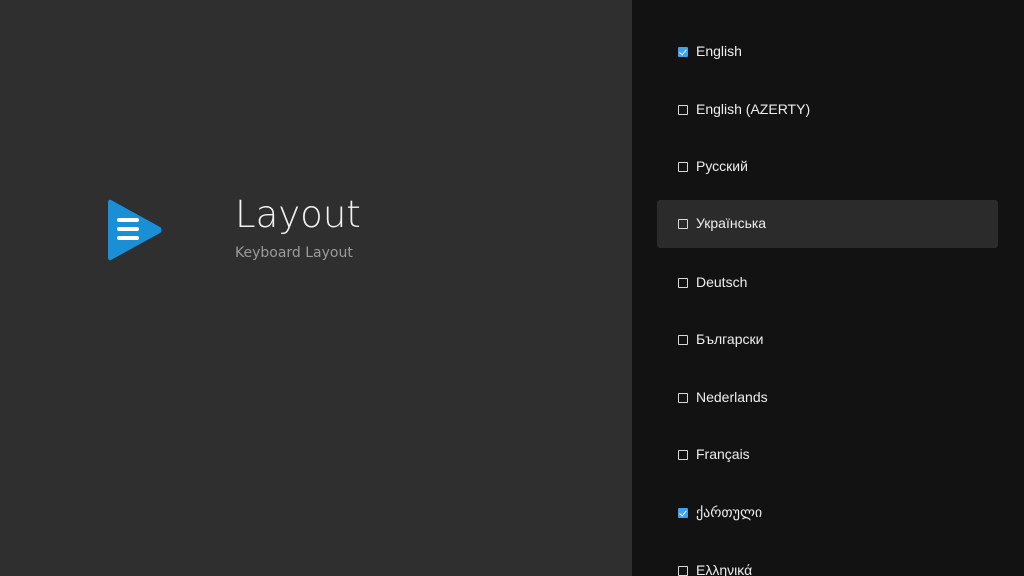 The image size is (1024, 576). Describe the element at coordinates (753, 109) in the screenshot. I see `layout-option-label: English (AZERTY)` at that location.